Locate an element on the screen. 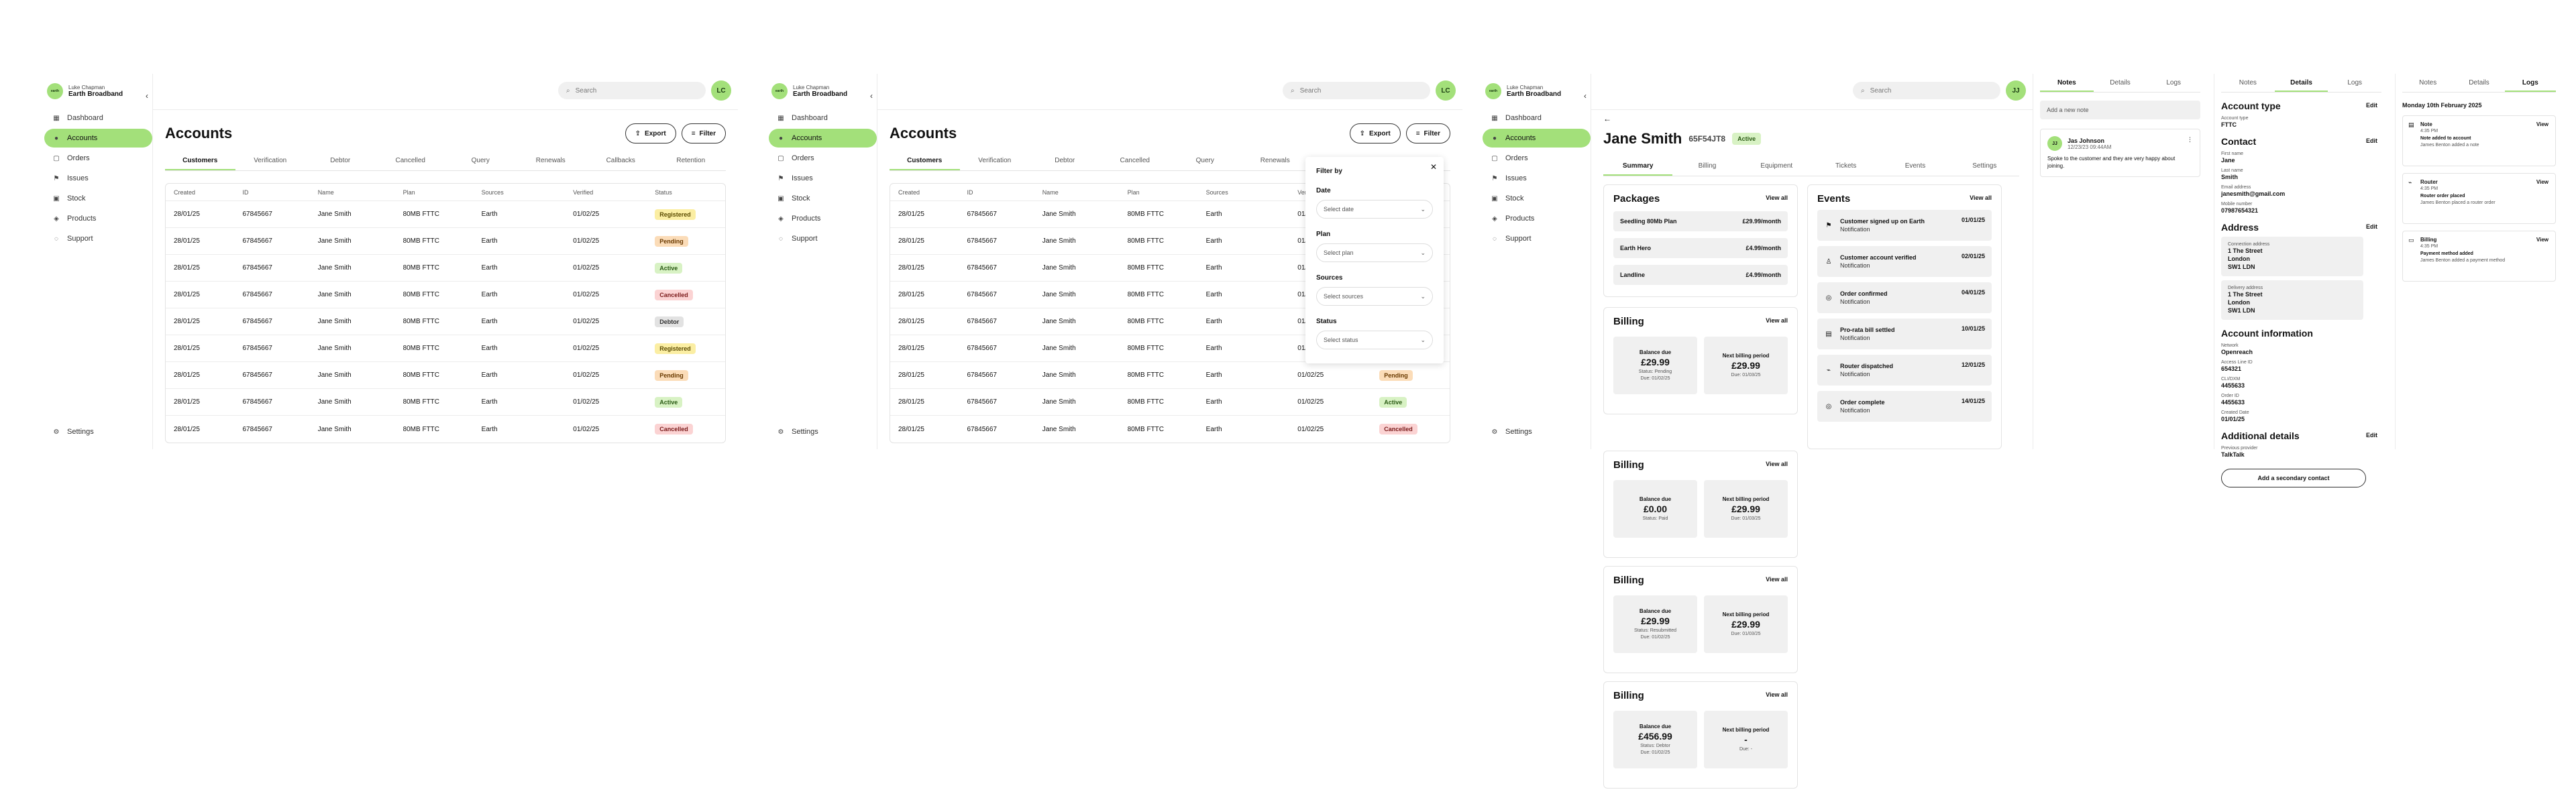 The height and width of the screenshot is (810, 2576). tab-tickets: Tickets is located at coordinates (1845, 166).